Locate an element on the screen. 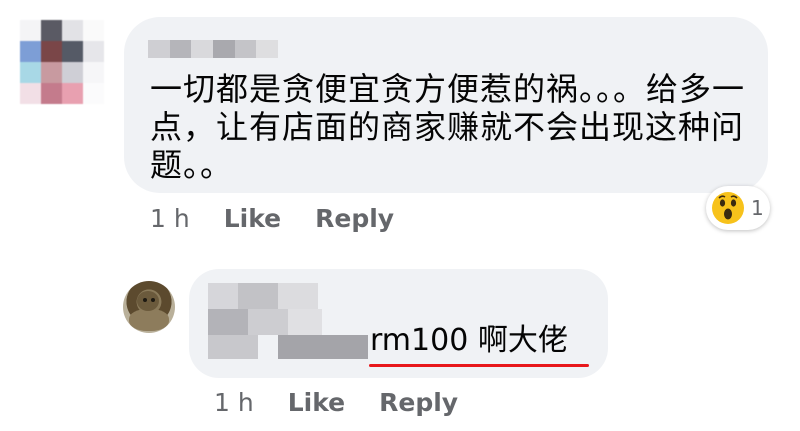 Image resolution: width=800 pixels, height=431 pixels. replier-name-pixelated is located at coordinates (288, 322).